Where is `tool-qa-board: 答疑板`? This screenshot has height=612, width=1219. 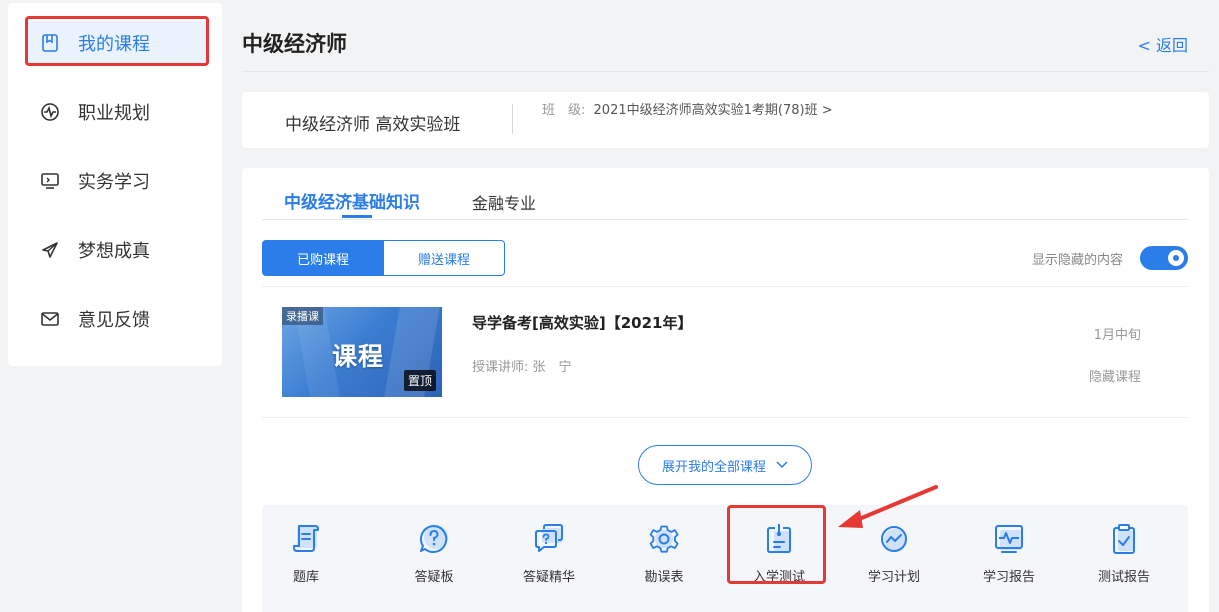 tool-qa-board: 答疑板 is located at coordinates (434, 553).